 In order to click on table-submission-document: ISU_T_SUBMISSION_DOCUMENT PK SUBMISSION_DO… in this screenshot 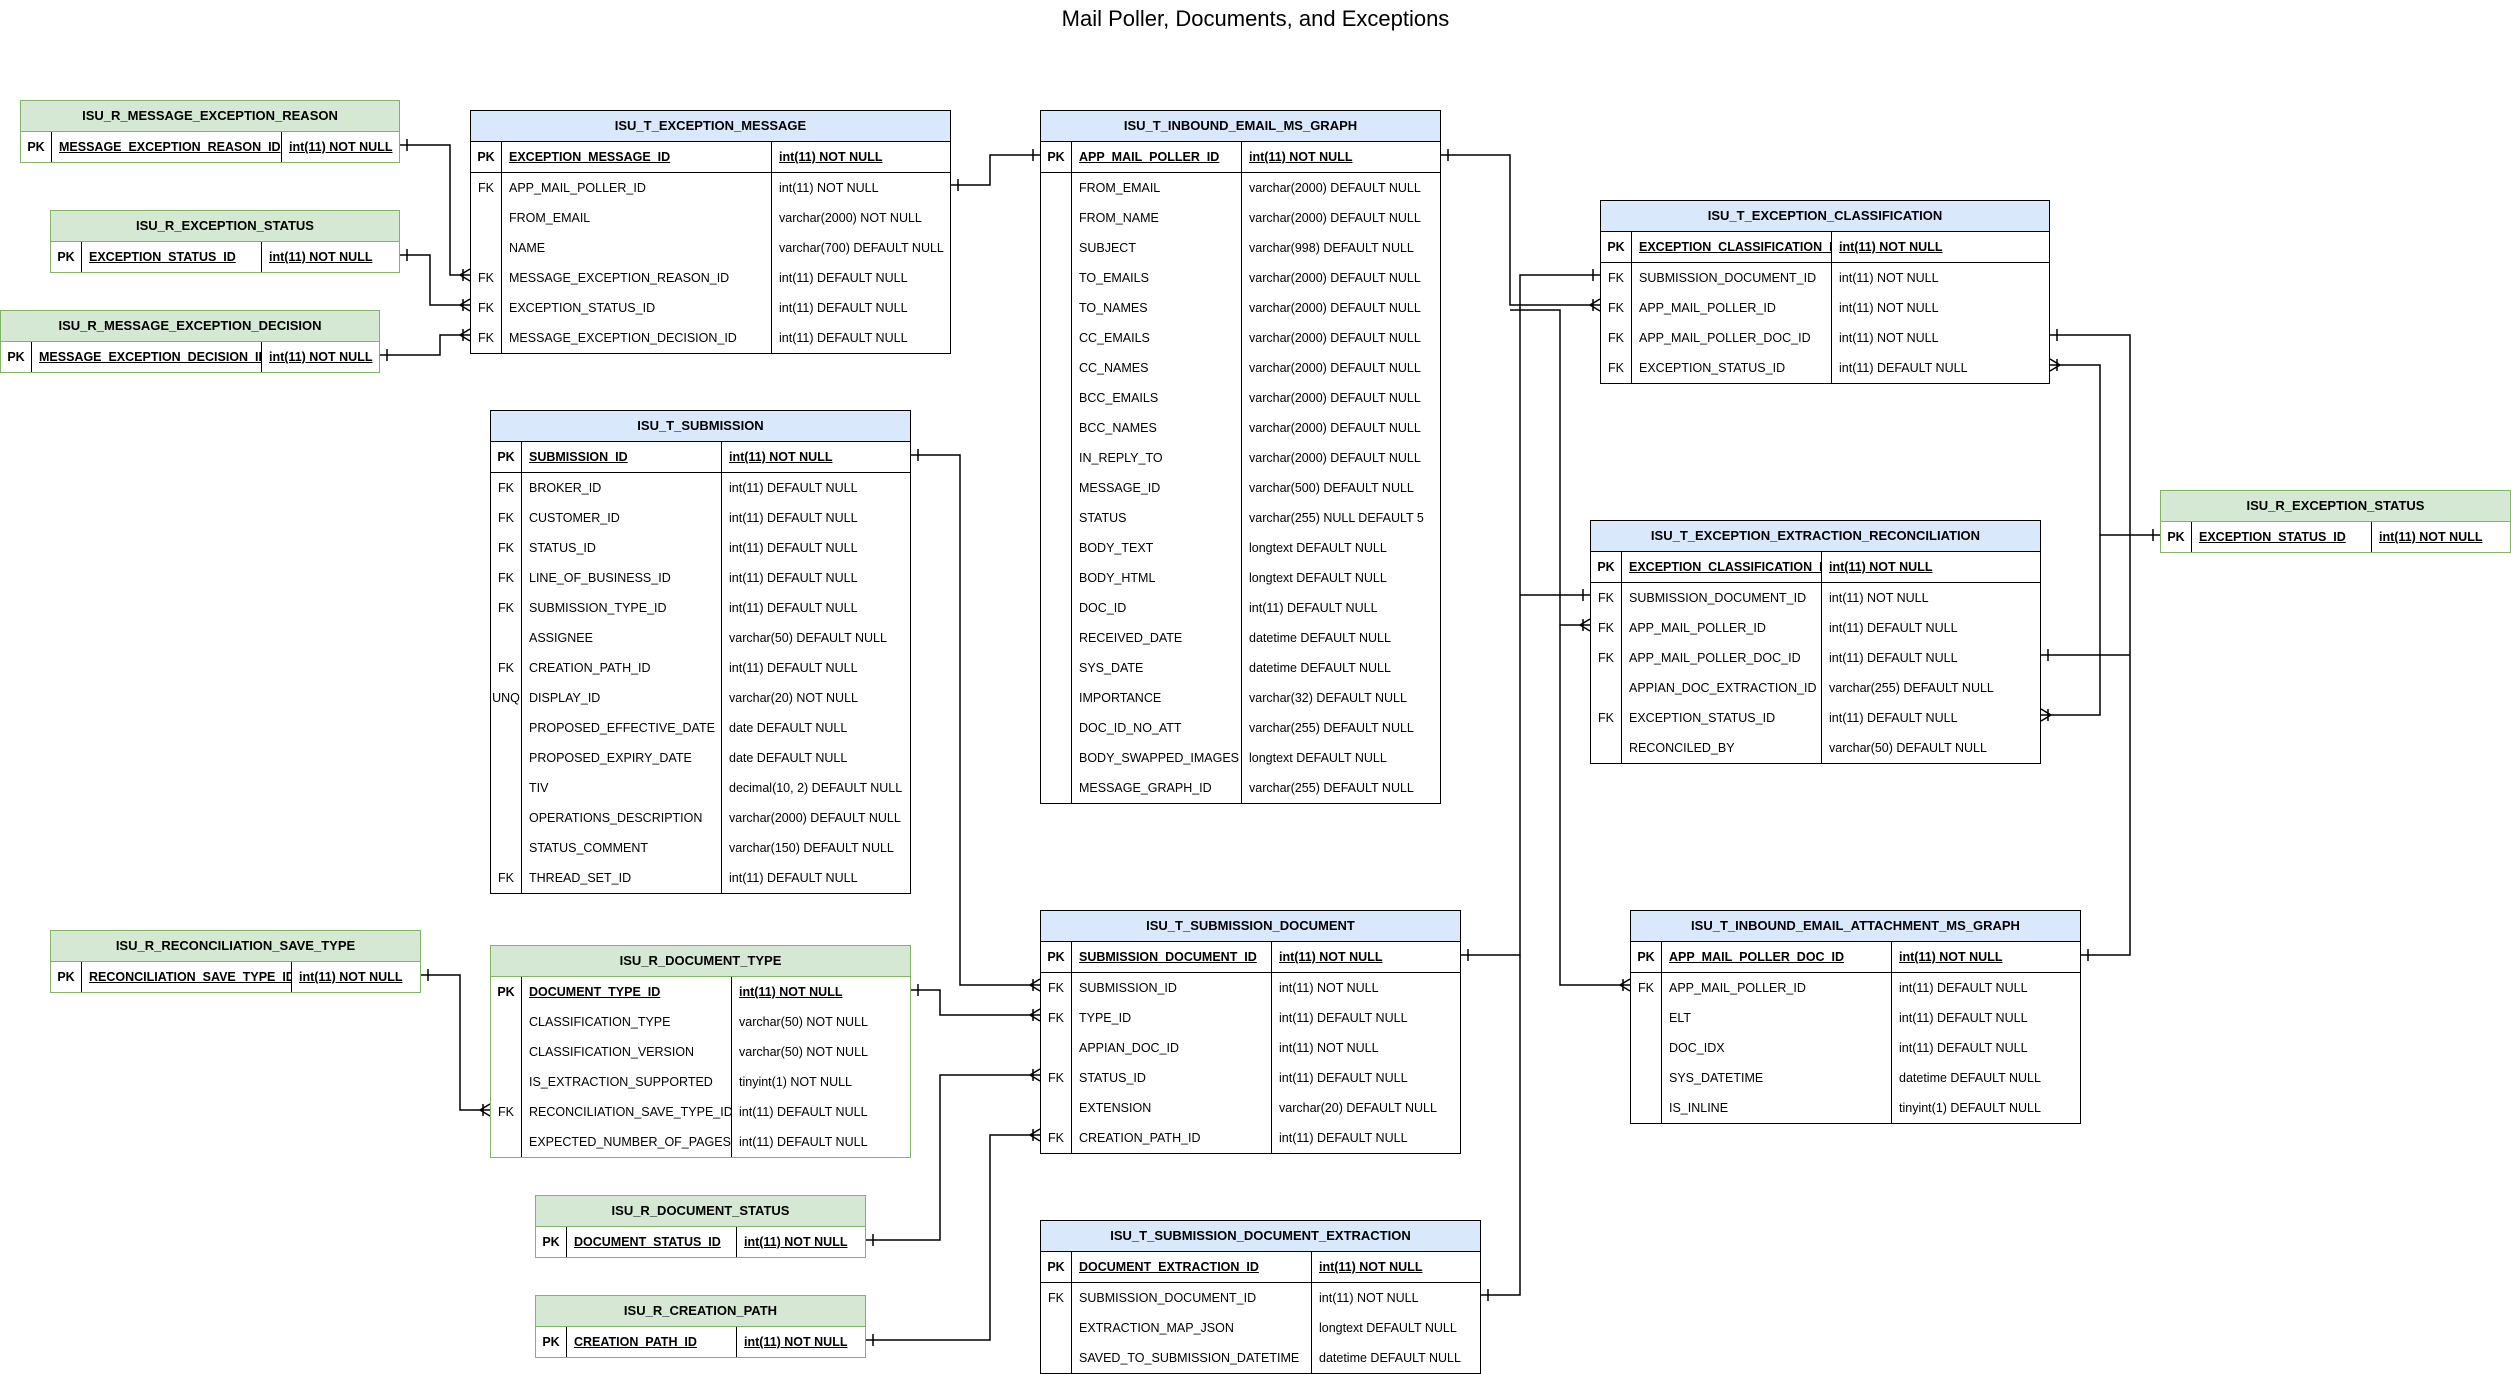, I will do `click(1250, 1032)`.